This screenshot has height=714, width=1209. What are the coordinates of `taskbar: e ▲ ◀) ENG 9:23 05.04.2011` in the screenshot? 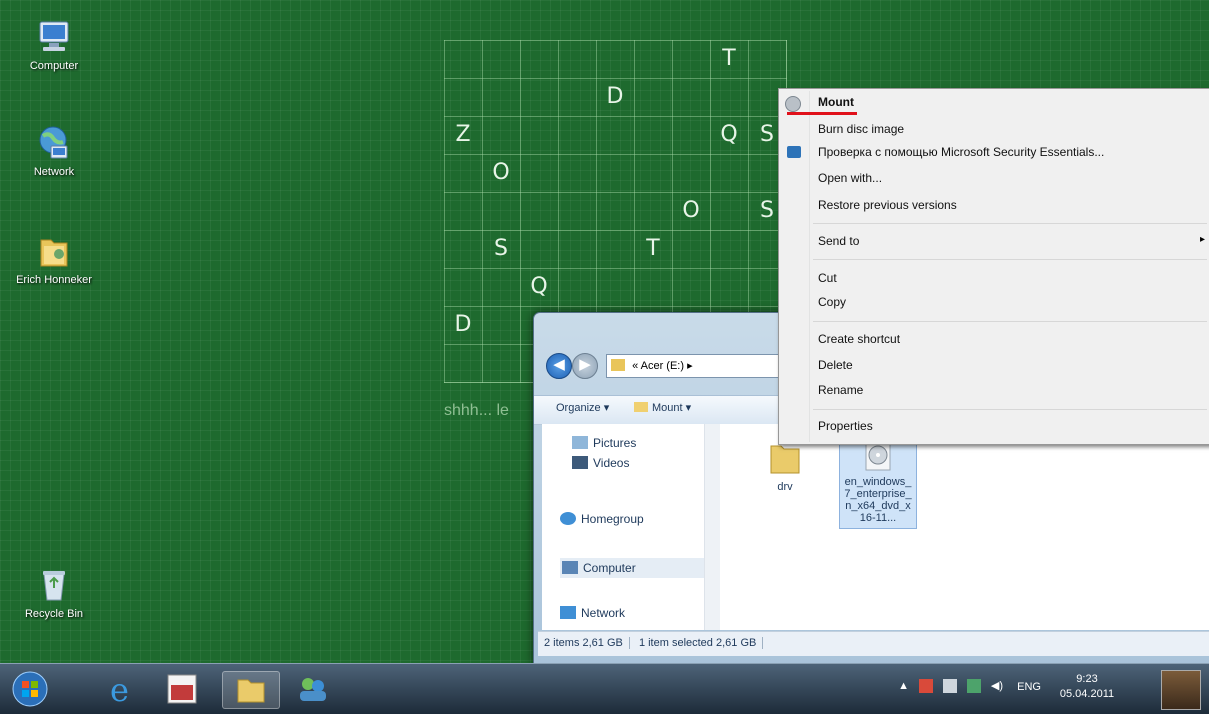 It's located at (604, 688).